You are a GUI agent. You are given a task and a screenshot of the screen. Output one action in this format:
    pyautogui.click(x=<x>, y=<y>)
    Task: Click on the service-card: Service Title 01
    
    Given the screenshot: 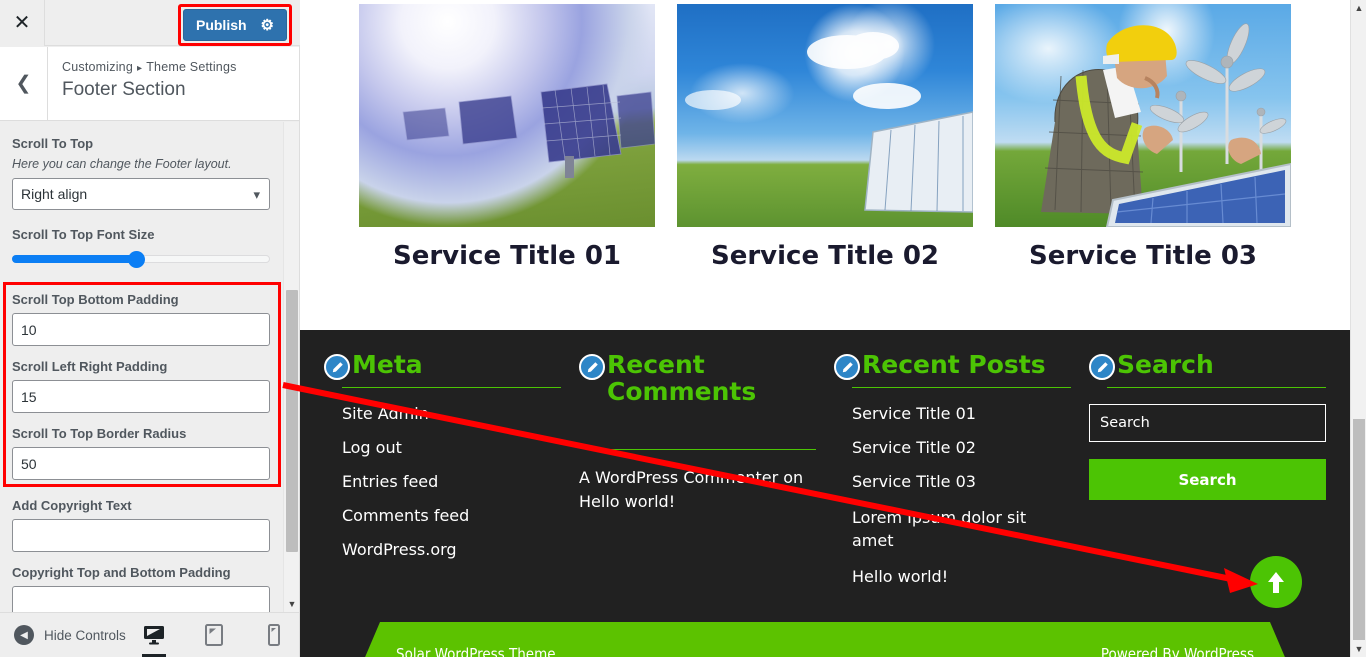 What is the action you would take?
    pyautogui.click(x=507, y=167)
    